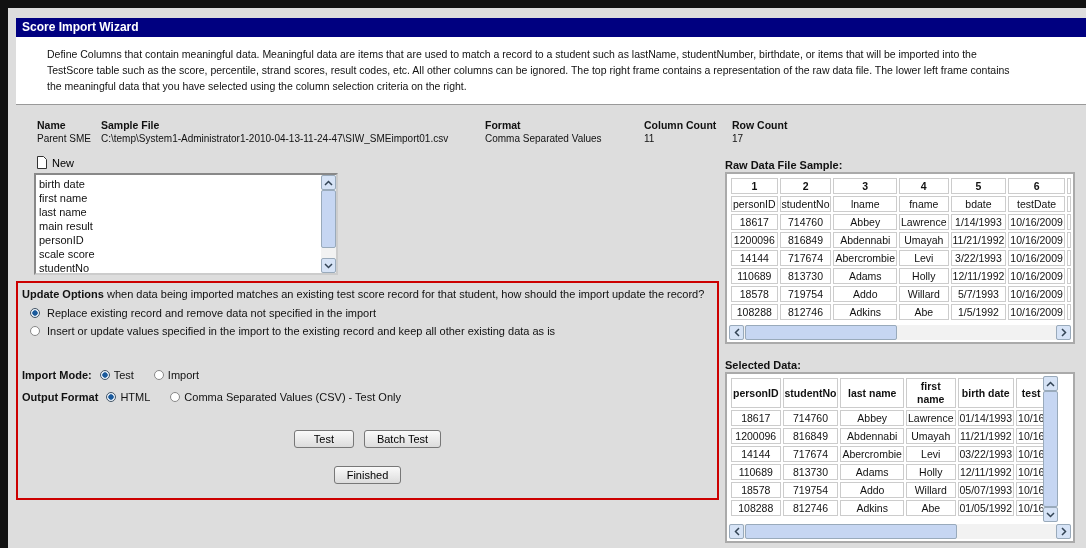 Image resolution: width=1086 pixels, height=548 pixels. I want to click on list-item: last name, so click(178, 212).